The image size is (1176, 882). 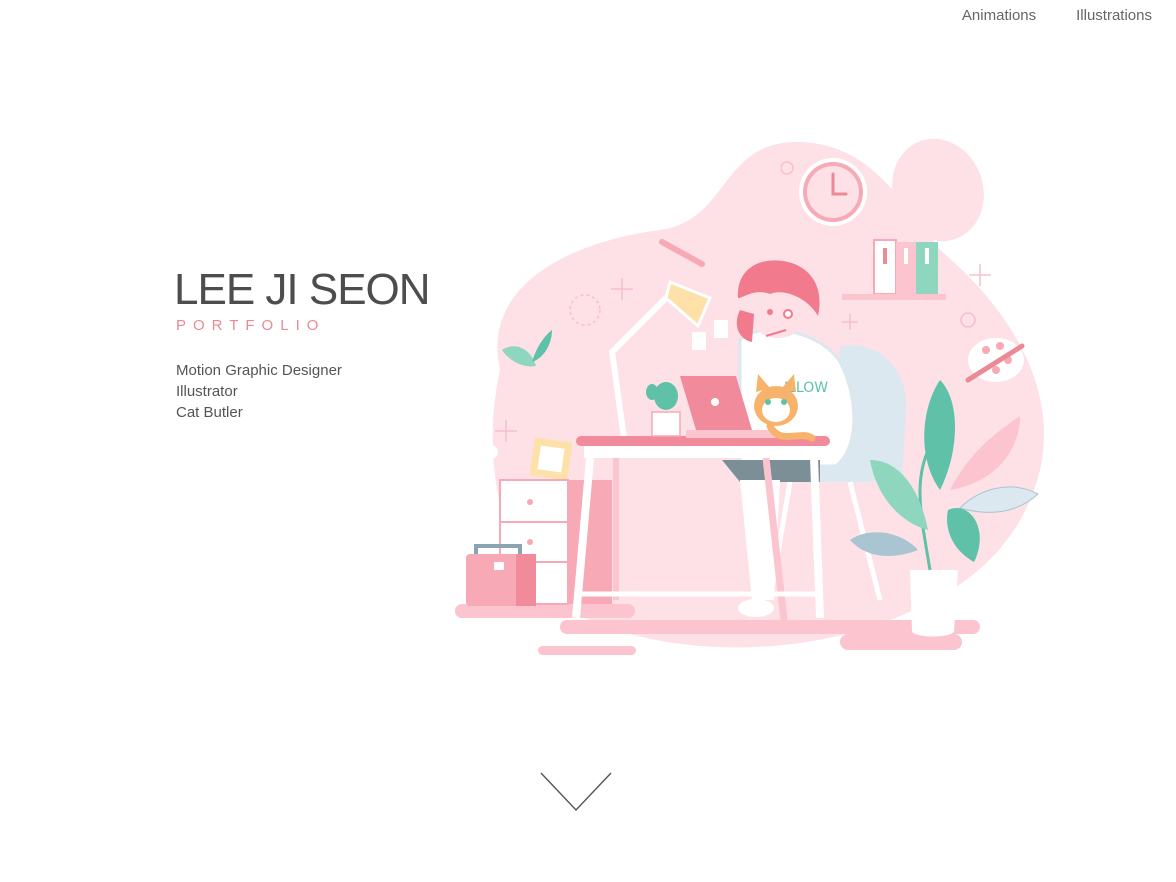 I want to click on role-item: Motion Graphic Designer, so click(x=259, y=370).